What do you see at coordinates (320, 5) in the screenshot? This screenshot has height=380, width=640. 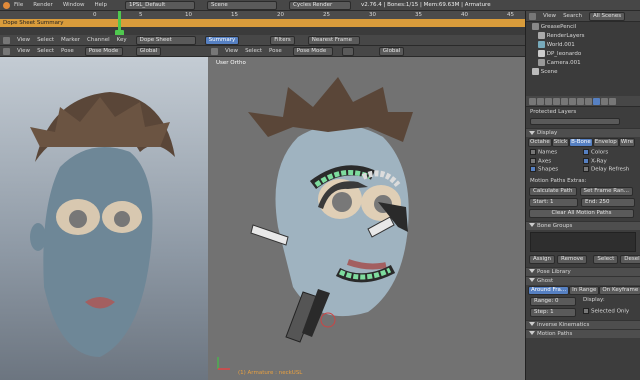 I see `render-engine-selector: Cycles Render` at bounding box center [320, 5].